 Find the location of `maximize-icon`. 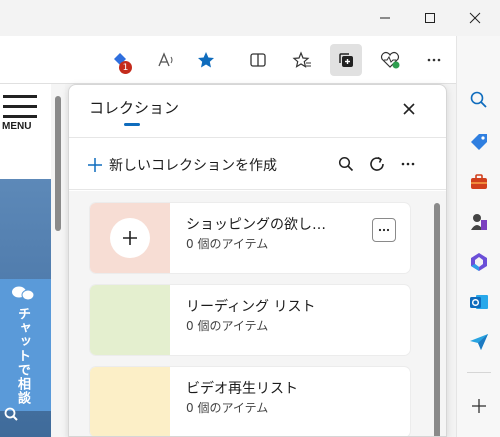

maximize-icon is located at coordinates (430, 18).